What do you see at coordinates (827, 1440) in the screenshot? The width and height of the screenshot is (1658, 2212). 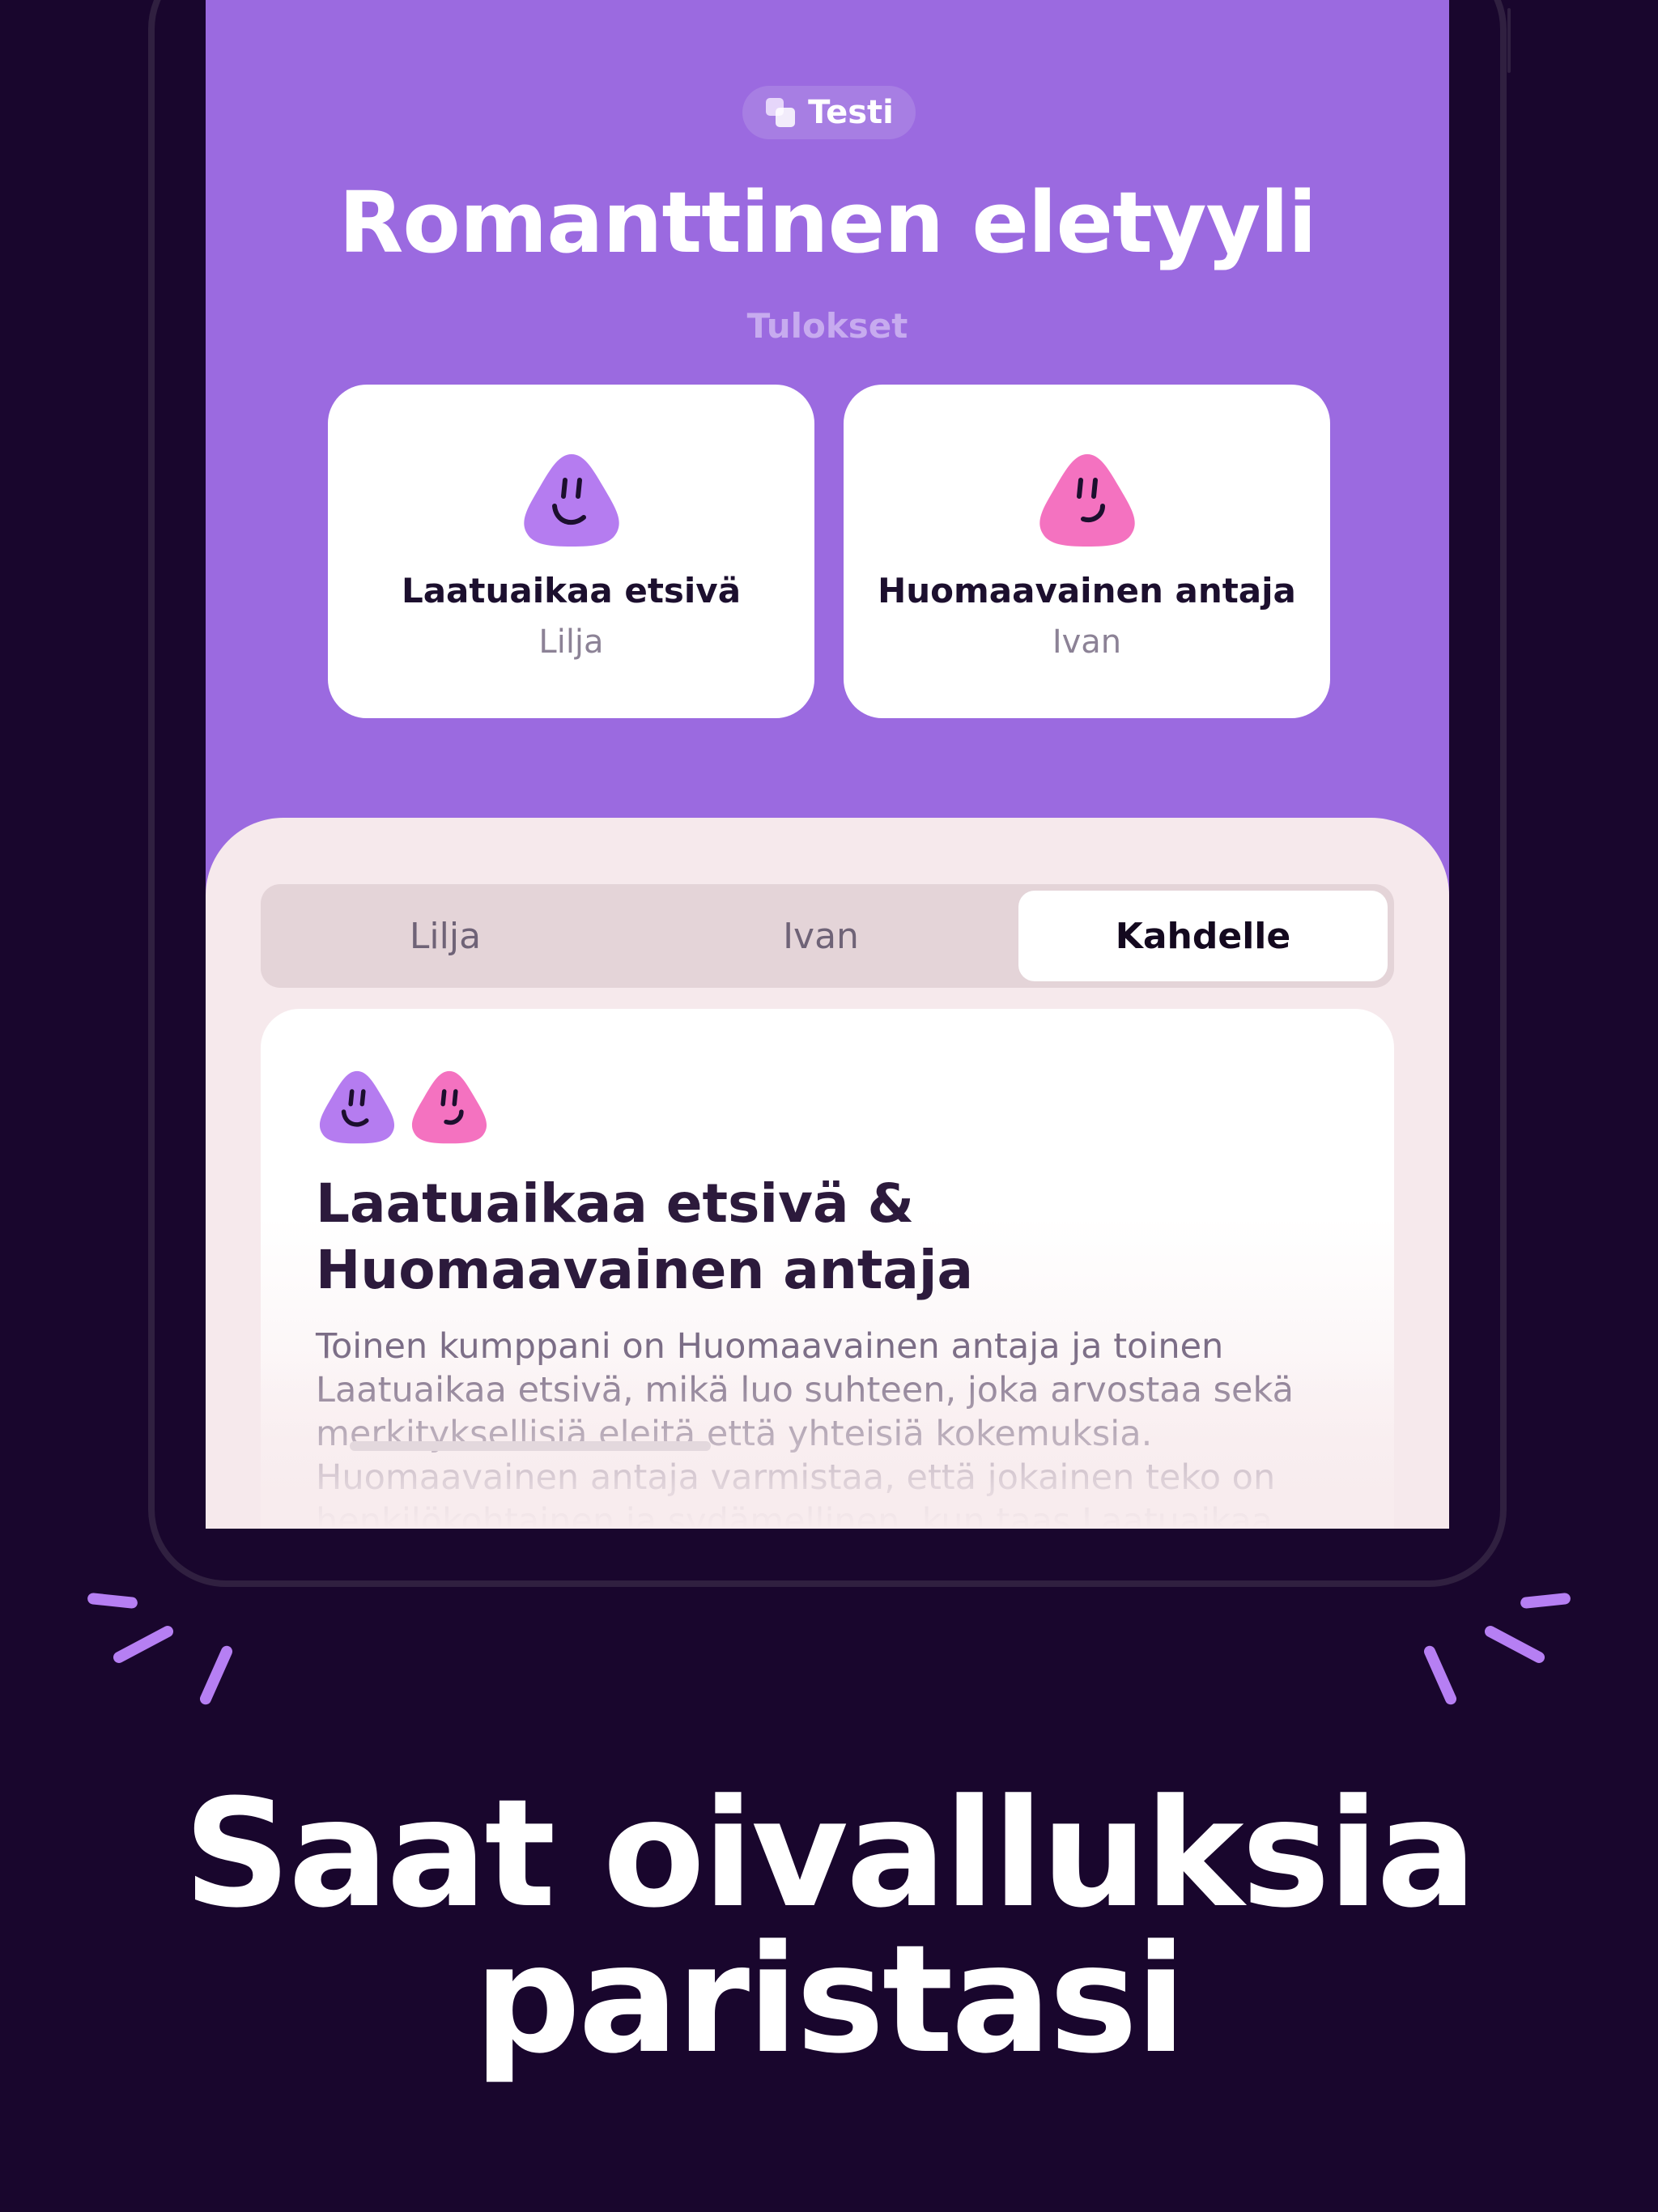 I see `text-fade-overlay` at bounding box center [827, 1440].